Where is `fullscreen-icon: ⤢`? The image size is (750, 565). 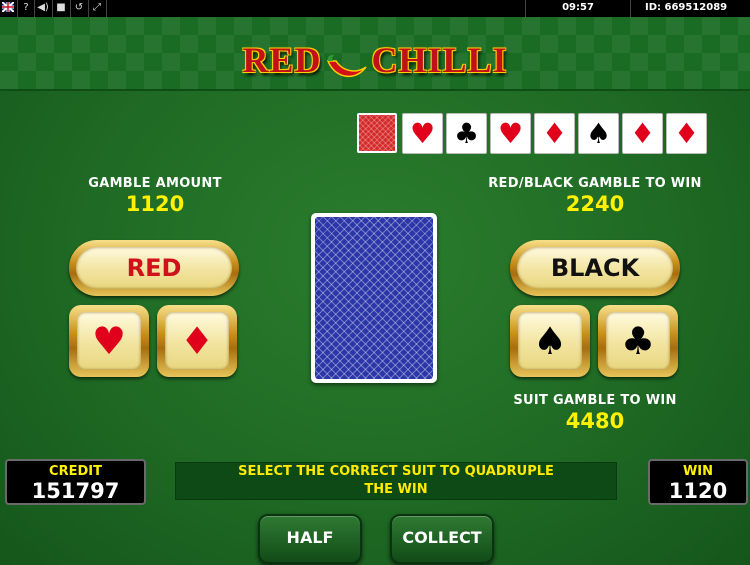
fullscreen-icon: ⤢ is located at coordinates (97, 8).